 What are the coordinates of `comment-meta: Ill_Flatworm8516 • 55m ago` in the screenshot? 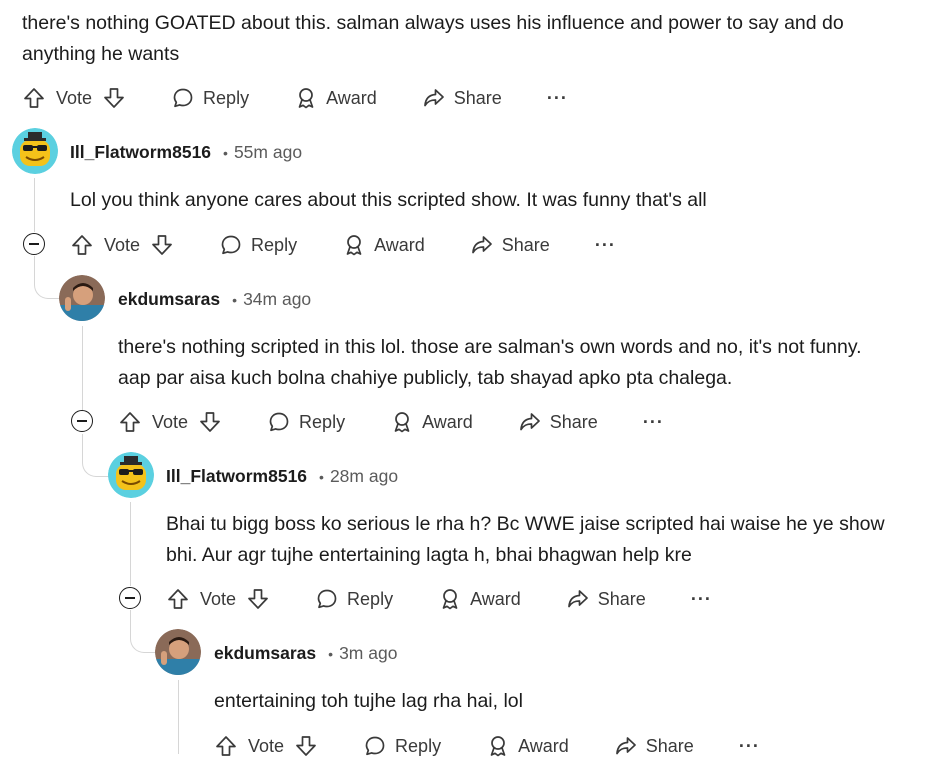 It's located at (186, 152).